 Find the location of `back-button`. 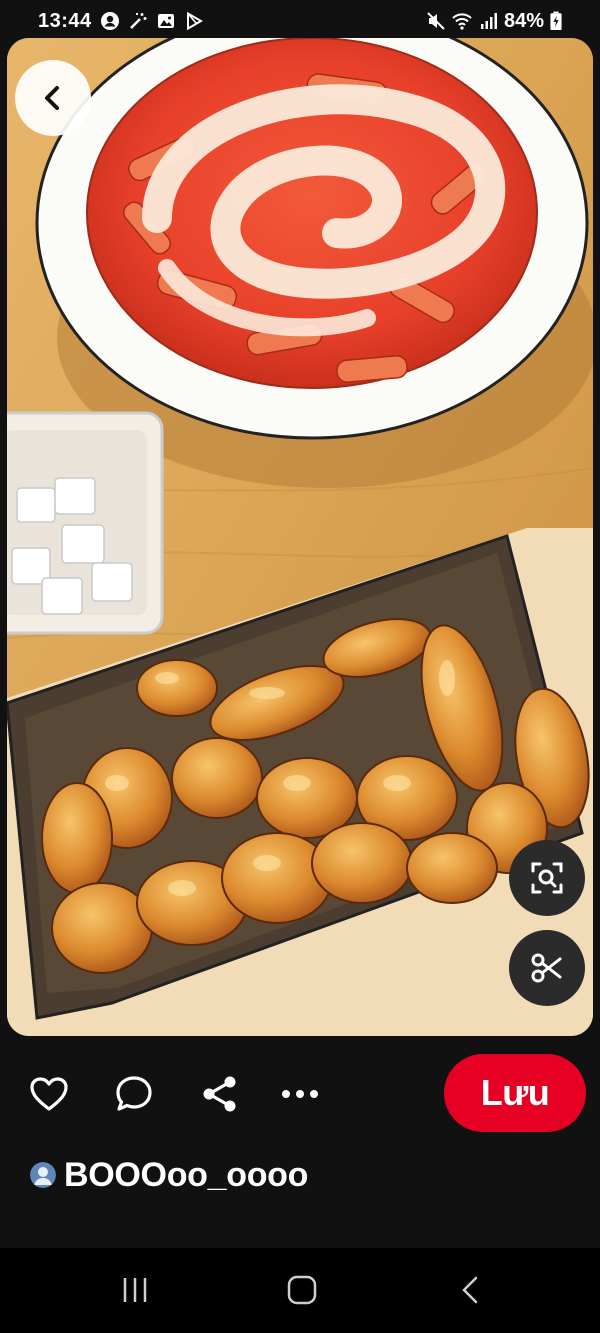

back-button is located at coordinates (53, 98).